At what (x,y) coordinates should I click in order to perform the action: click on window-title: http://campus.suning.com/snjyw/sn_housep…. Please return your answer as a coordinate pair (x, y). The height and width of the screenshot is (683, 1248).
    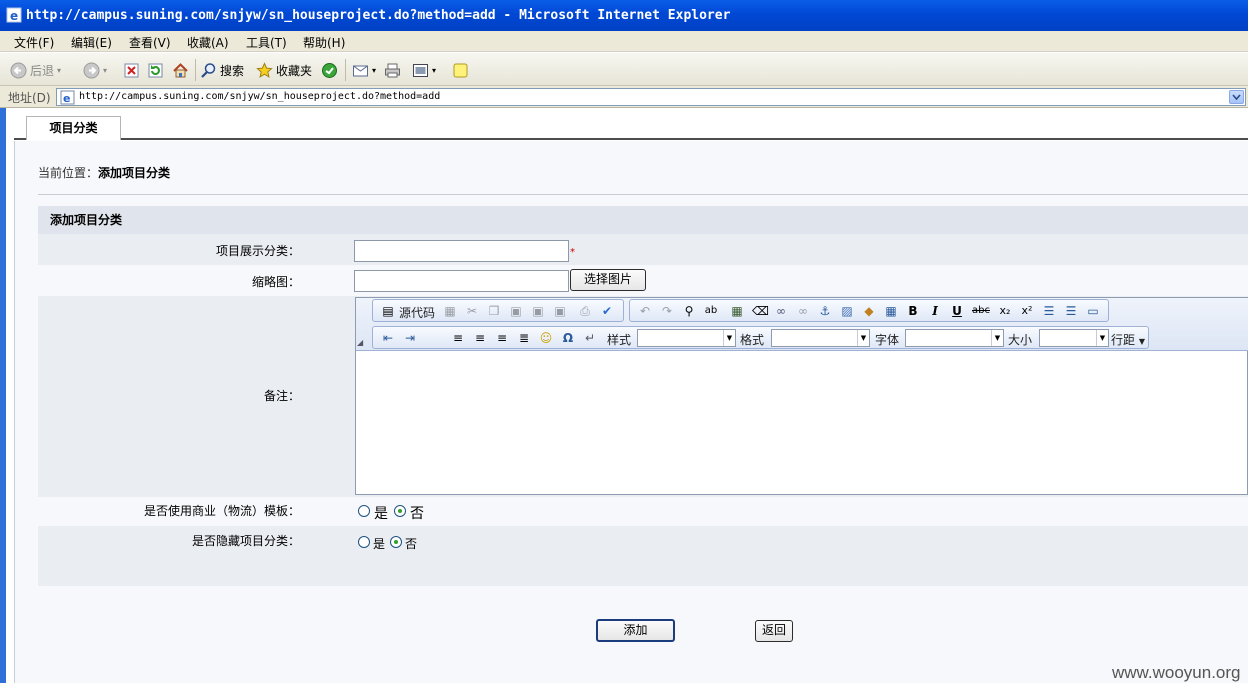
    Looking at the image, I should click on (378, 15).